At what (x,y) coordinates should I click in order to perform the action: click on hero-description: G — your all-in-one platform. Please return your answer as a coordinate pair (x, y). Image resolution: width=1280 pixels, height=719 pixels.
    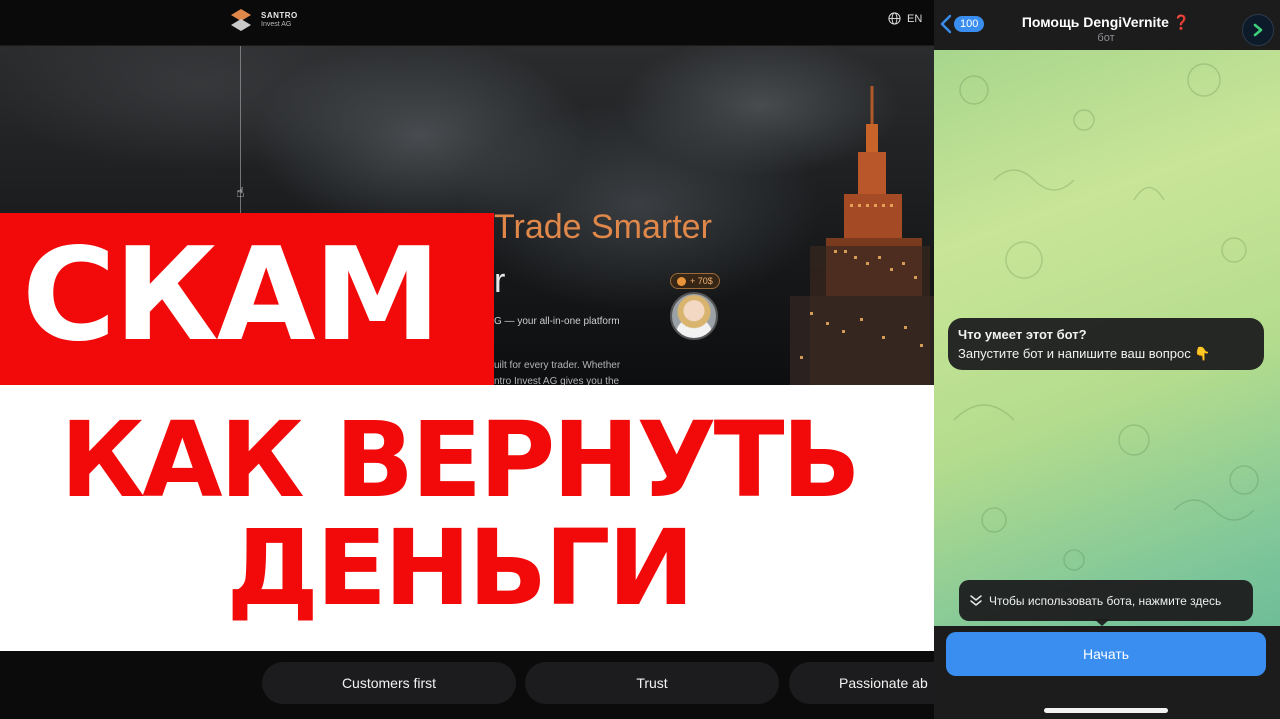
    Looking at the image, I should click on (557, 321).